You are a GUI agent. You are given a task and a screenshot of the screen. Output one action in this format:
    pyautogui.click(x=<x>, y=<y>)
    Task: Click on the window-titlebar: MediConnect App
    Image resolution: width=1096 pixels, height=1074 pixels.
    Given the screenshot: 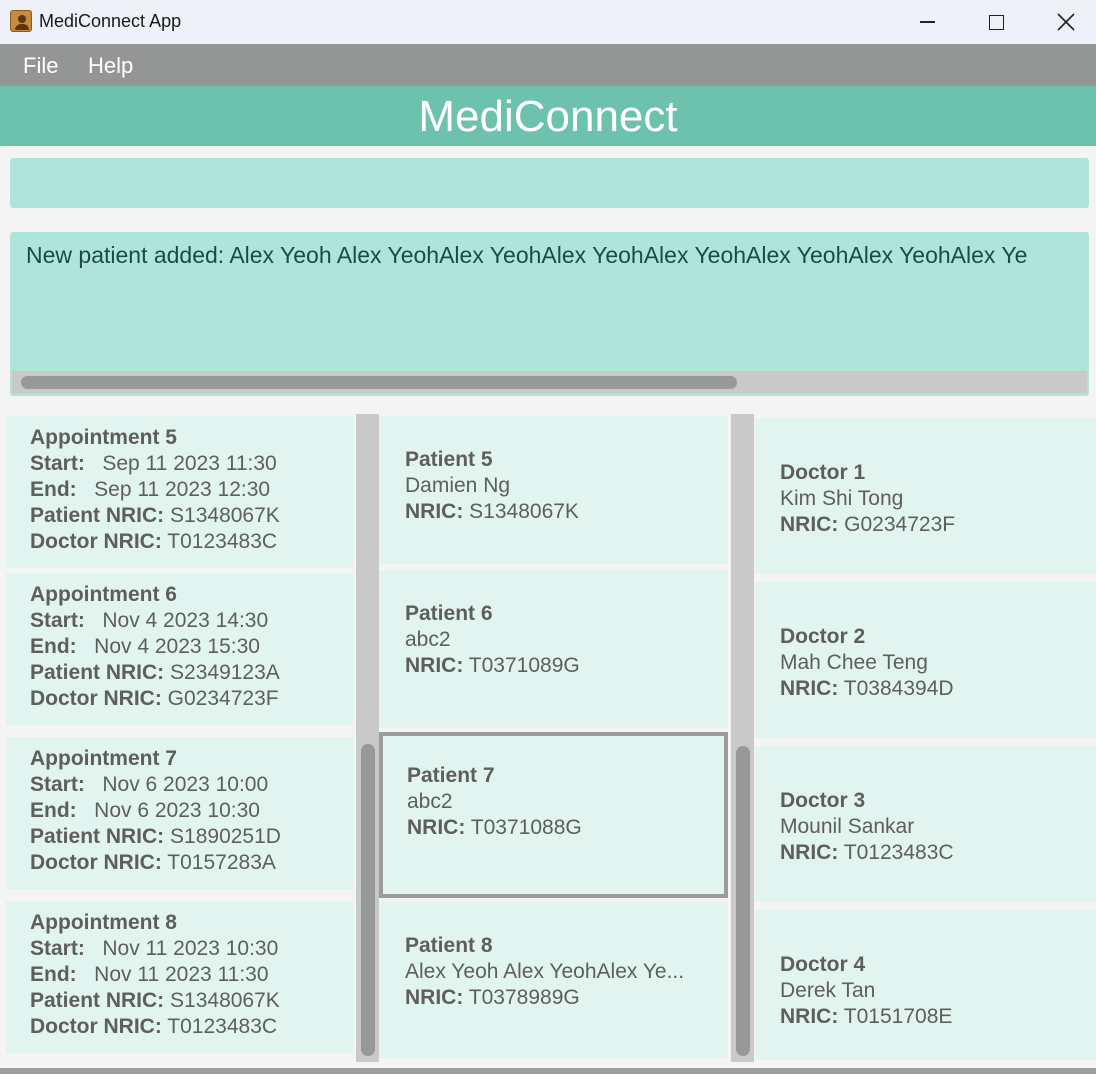 What is the action you would take?
    pyautogui.click(x=548, y=22)
    